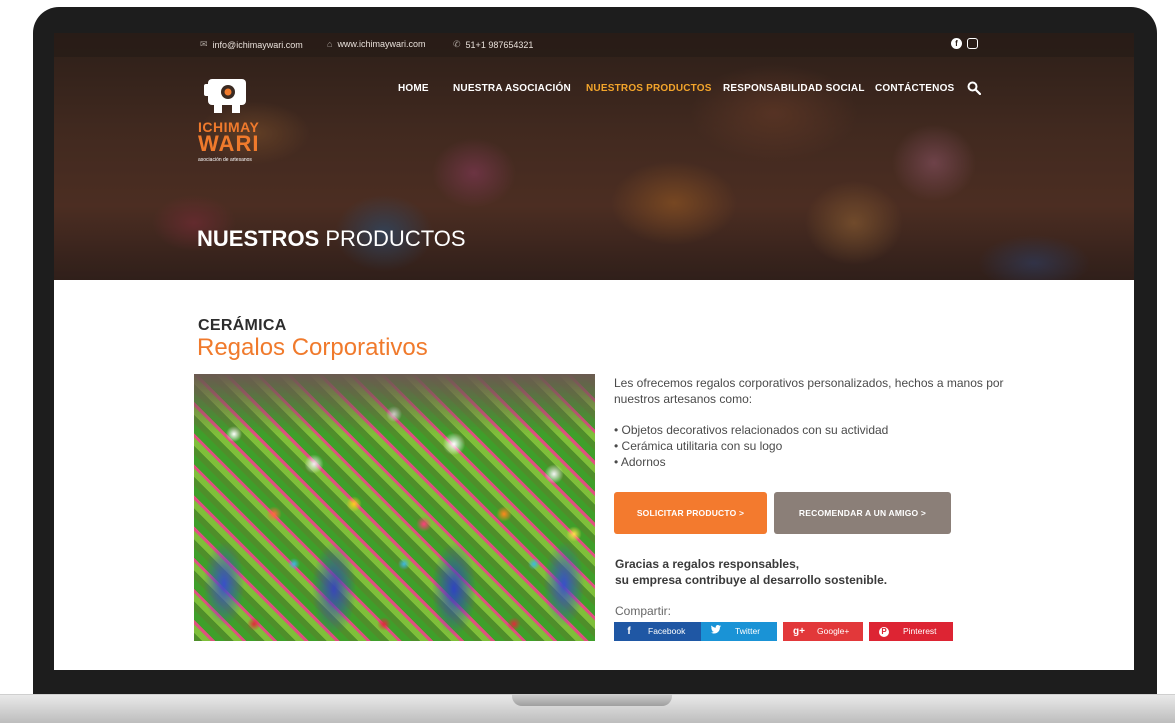  What do you see at coordinates (964, 43) in the screenshot?
I see `top-social-links: f` at bounding box center [964, 43].